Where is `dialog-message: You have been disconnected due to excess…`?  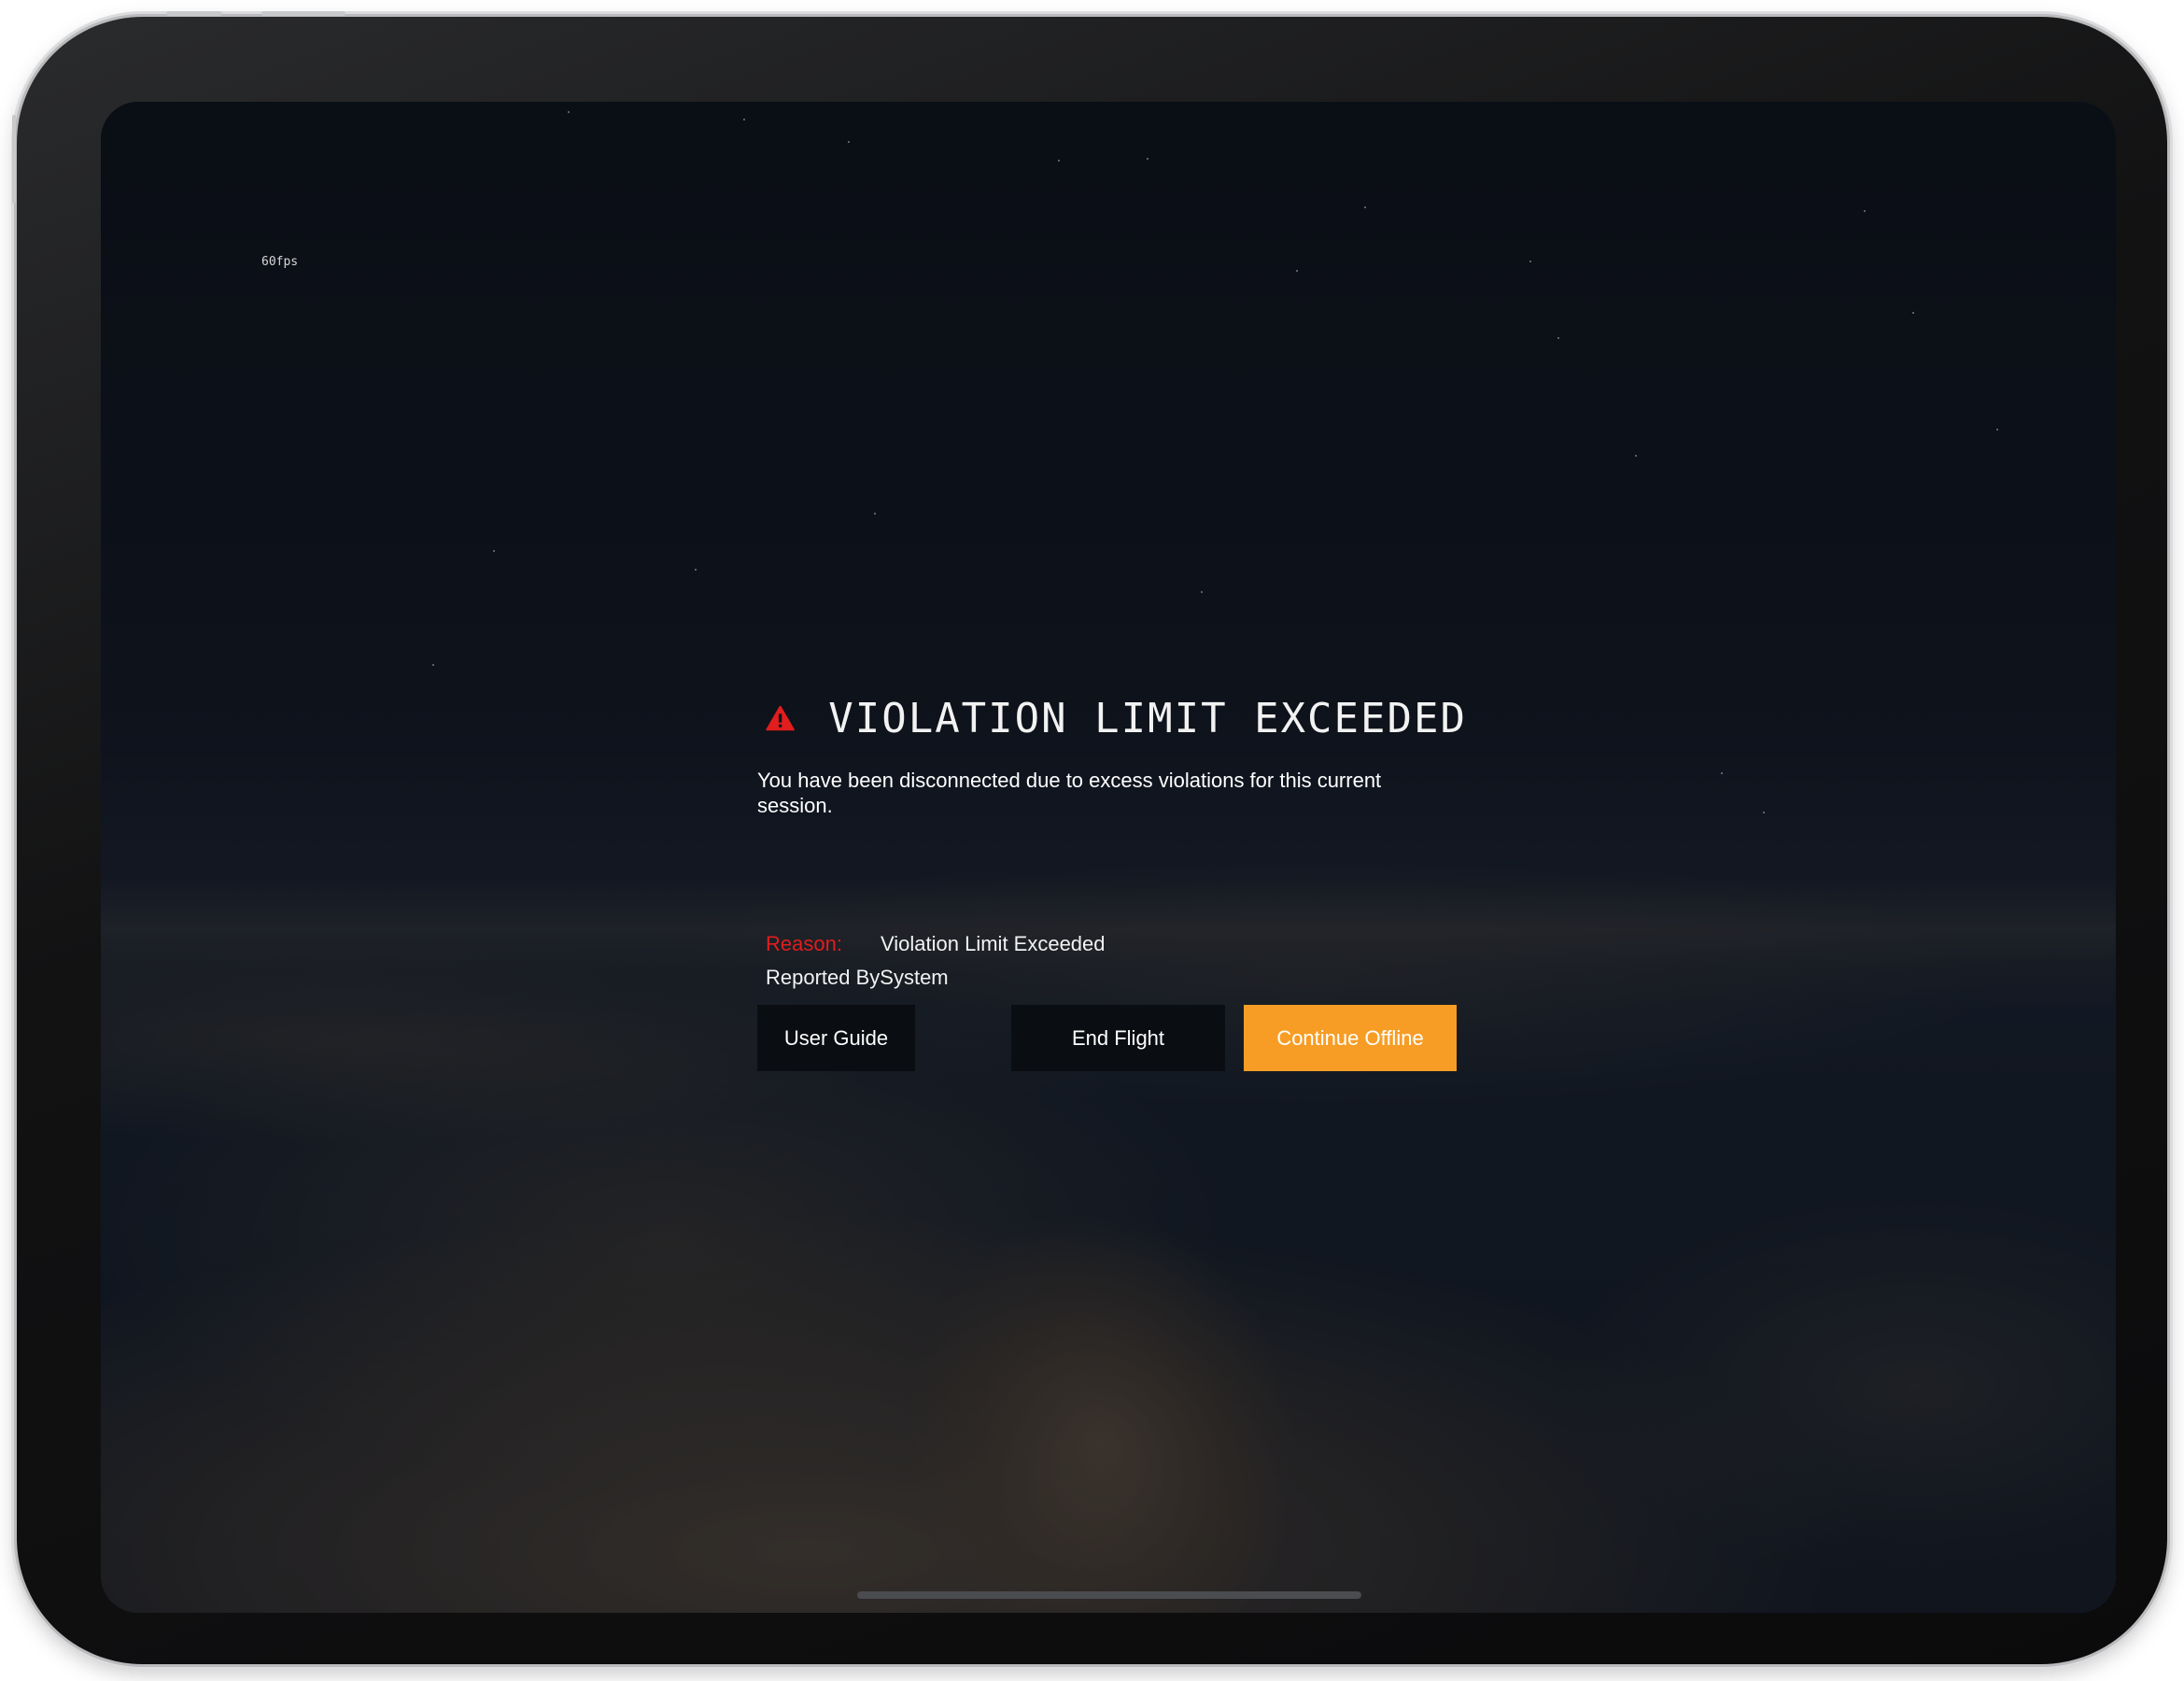
dialog-message: You have been disconnected due to excess… is located at coordinates (1069, 793).